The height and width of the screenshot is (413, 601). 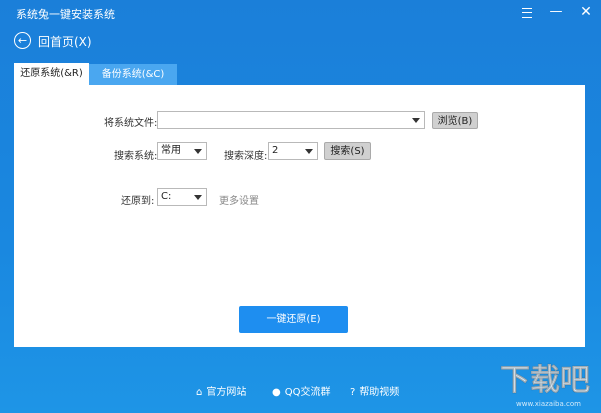 I want to click on tab-backup-system: 备份系统(&C), so click(x=133, y=74).